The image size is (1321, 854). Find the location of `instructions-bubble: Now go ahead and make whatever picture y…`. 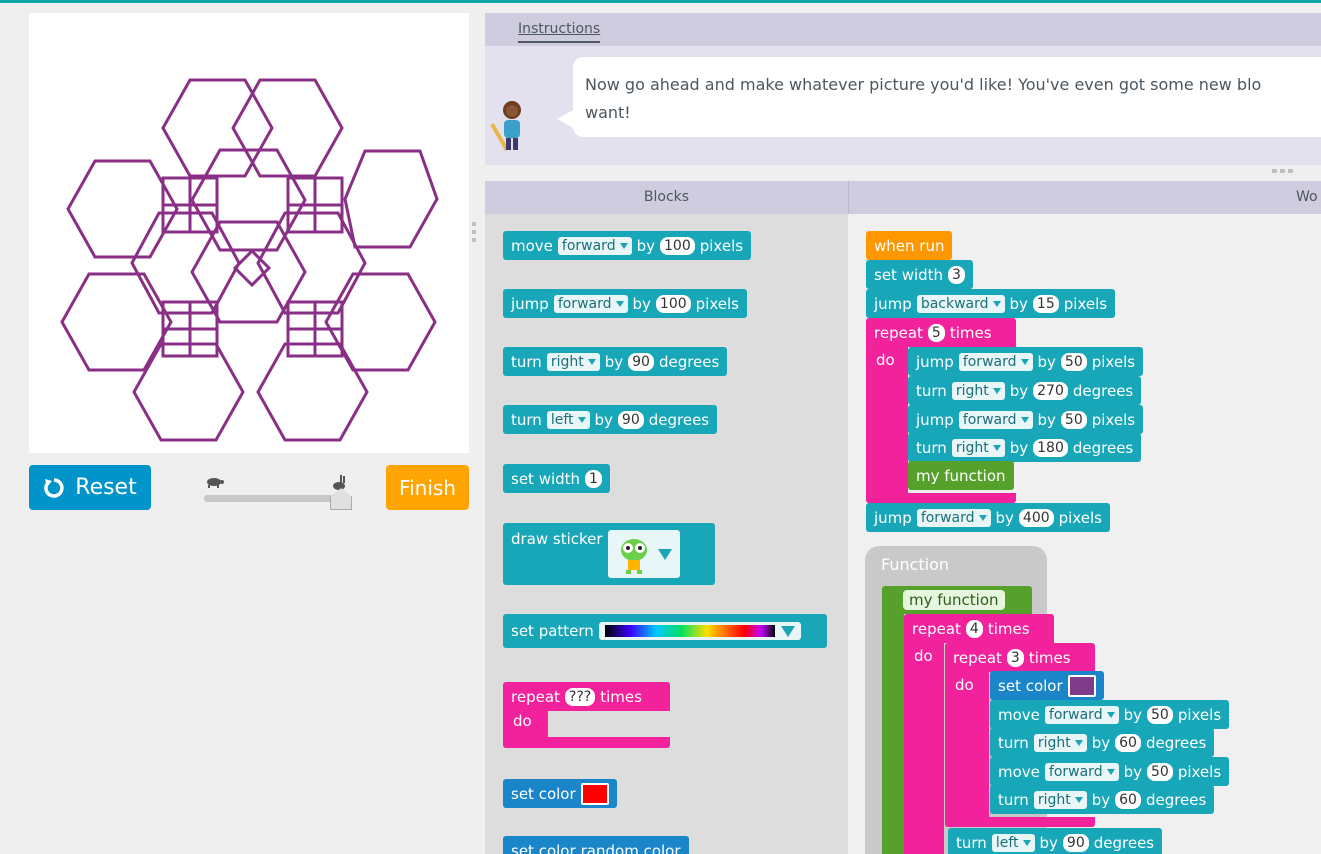

instructions-bubble: Now go ahead and make whatever picture y… is located at coordinates (947, 97).